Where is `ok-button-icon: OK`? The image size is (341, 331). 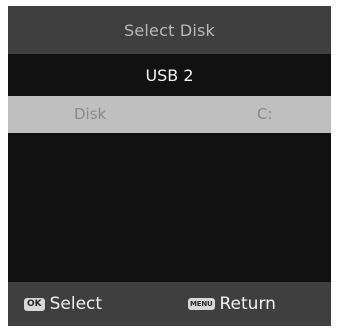
ok-button-icon: OK is located at coordinates (34, 304).